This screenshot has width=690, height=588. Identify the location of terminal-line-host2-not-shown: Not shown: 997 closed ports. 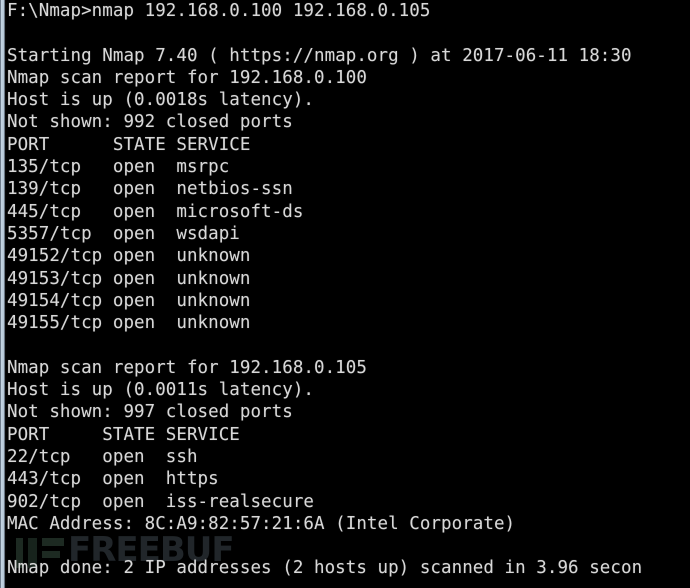
(150, 412).